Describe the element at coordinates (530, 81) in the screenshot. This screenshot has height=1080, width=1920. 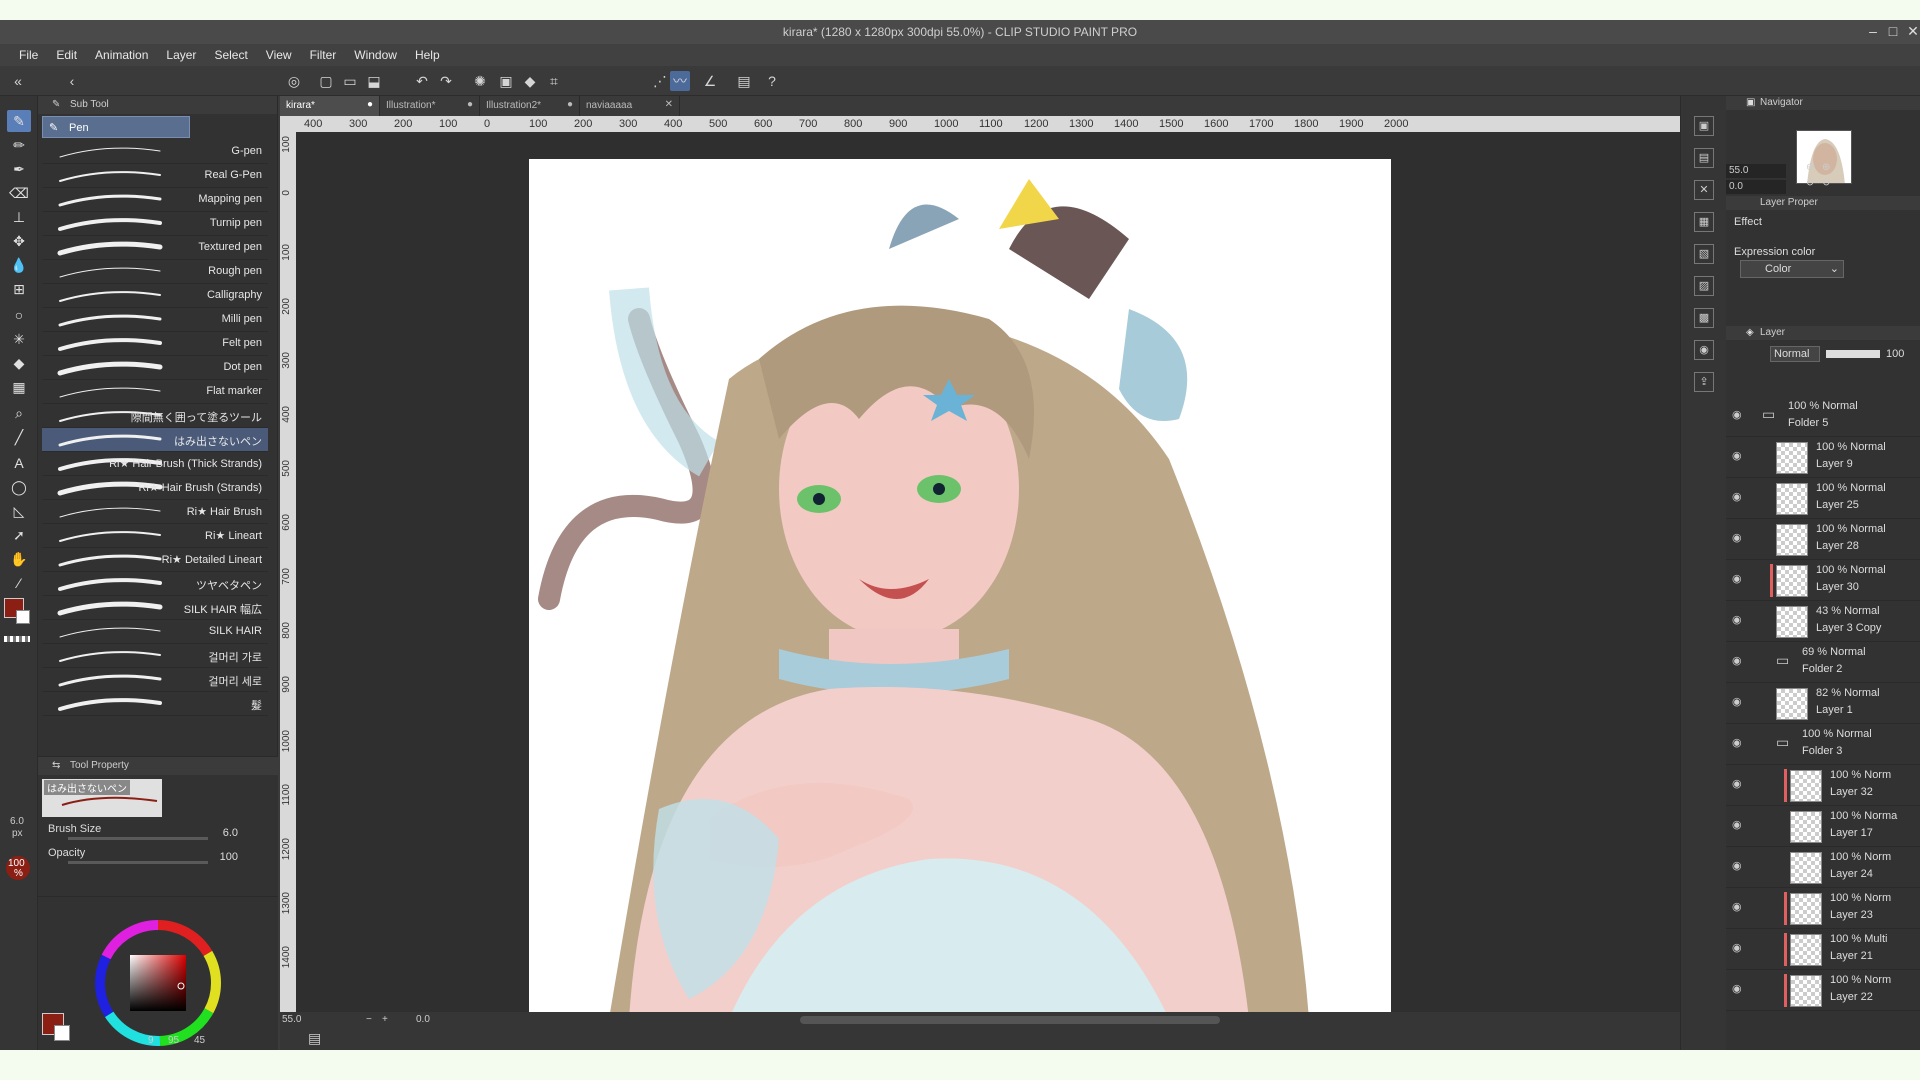
I see `fill-icon: ◆` at that location.